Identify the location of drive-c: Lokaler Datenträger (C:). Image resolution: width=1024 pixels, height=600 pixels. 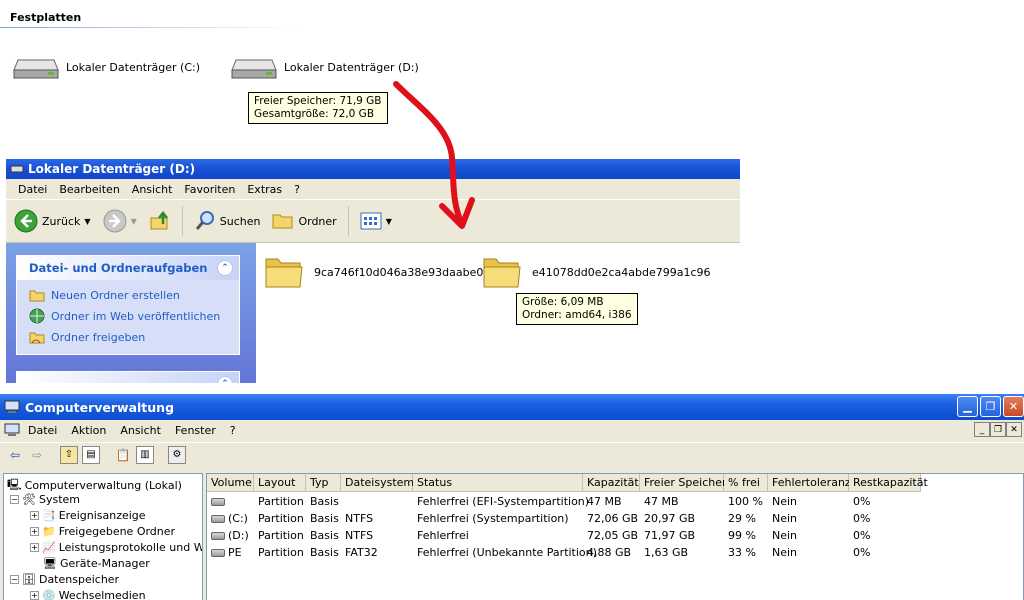
(106, 67).